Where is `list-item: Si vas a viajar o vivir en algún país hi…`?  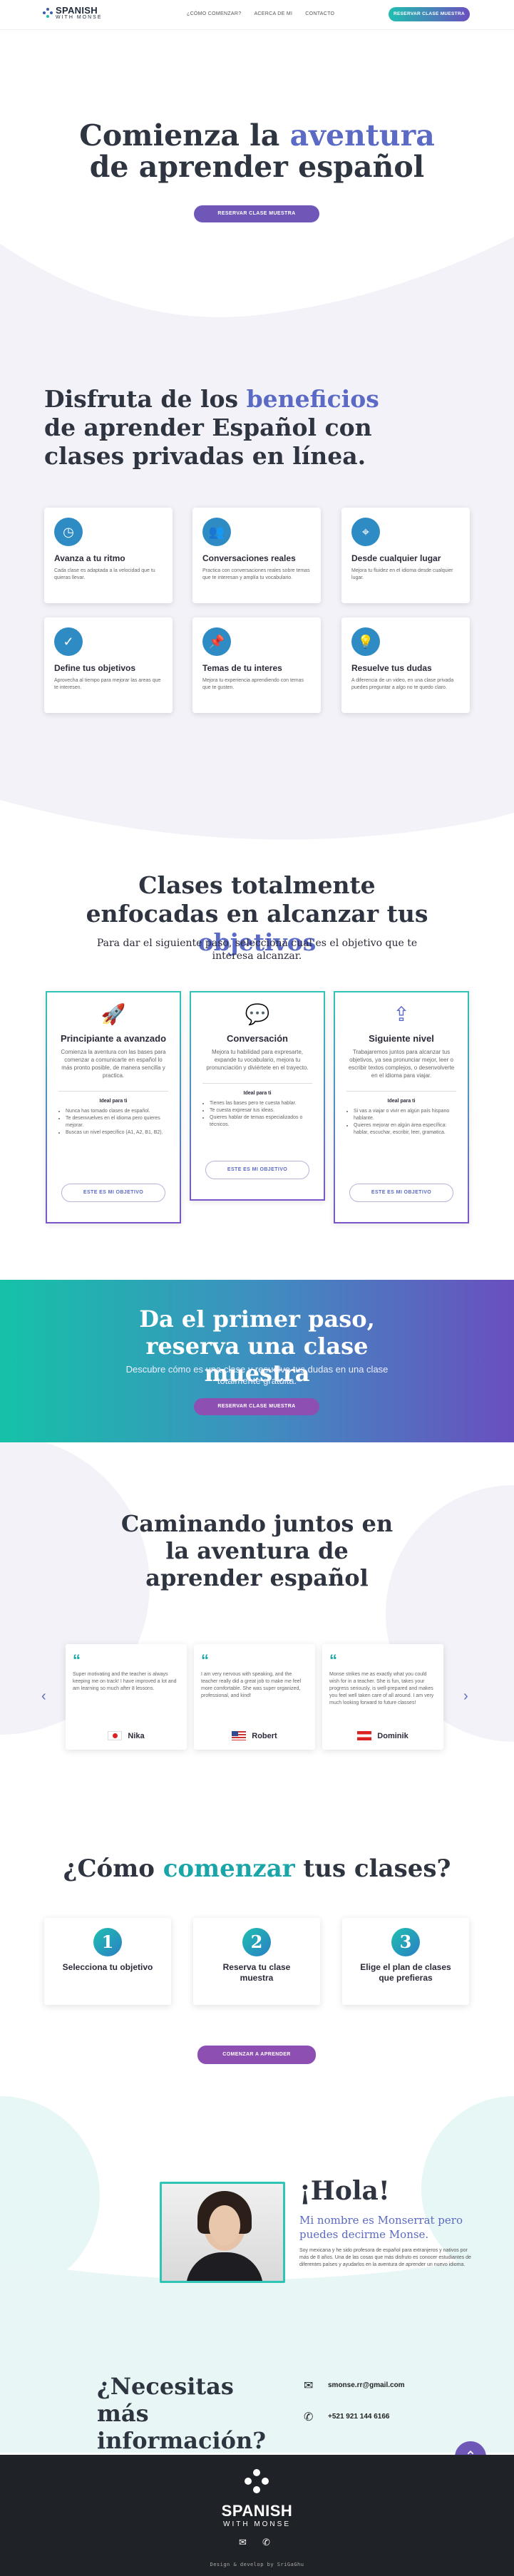
list-item: Si vas a viajar o vivir en algún país hi… is located at coordinates (404, 1115).